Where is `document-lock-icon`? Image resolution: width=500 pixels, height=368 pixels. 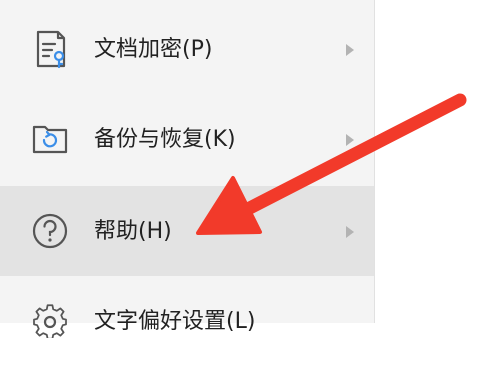 document-lock-icon is located at coordinates (50, 49).